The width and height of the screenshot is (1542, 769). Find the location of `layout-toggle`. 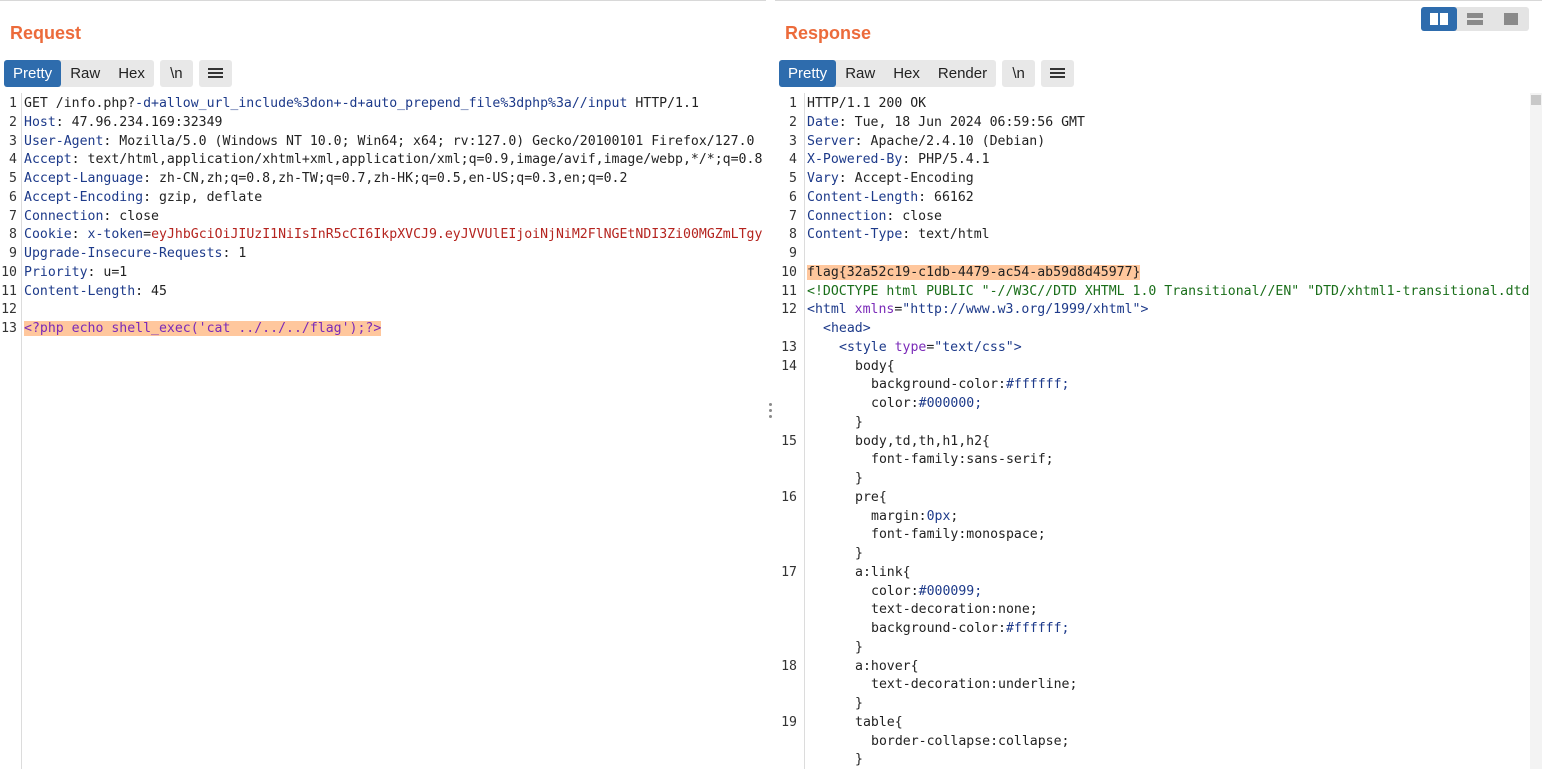

layout-toggle is located at coordinates (1475, 19).